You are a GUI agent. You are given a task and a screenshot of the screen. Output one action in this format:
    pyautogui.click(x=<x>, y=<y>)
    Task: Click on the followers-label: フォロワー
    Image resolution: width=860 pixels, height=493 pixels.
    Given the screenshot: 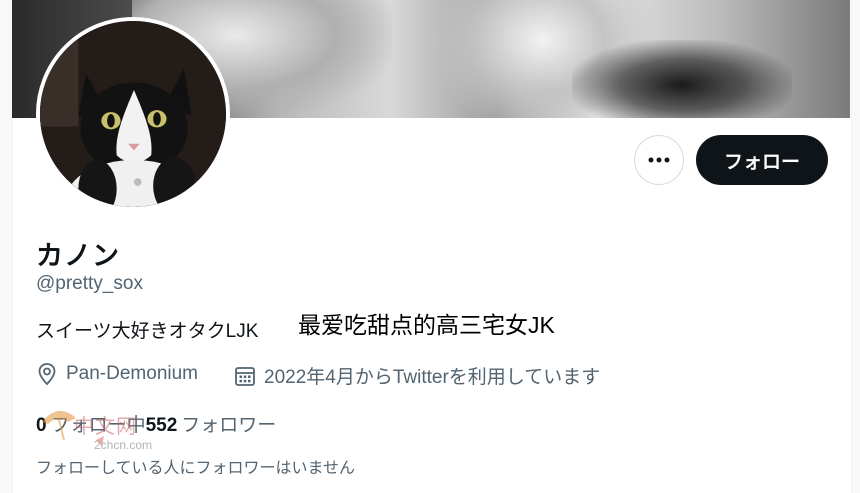 What is the action you would take?
    pyautogui.click(x=229, y=425)
    